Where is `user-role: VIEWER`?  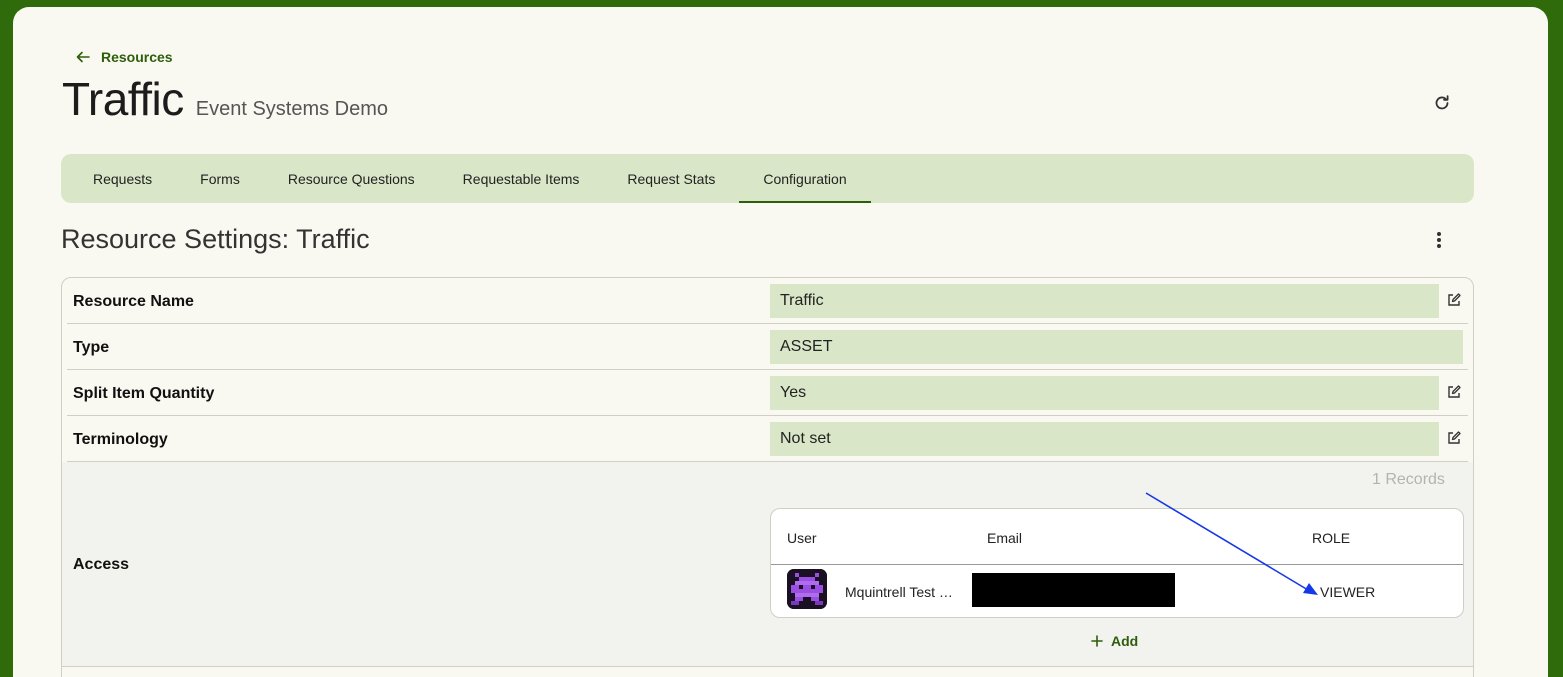
user-role: VIEWER is located at coordinates (1348, 592).